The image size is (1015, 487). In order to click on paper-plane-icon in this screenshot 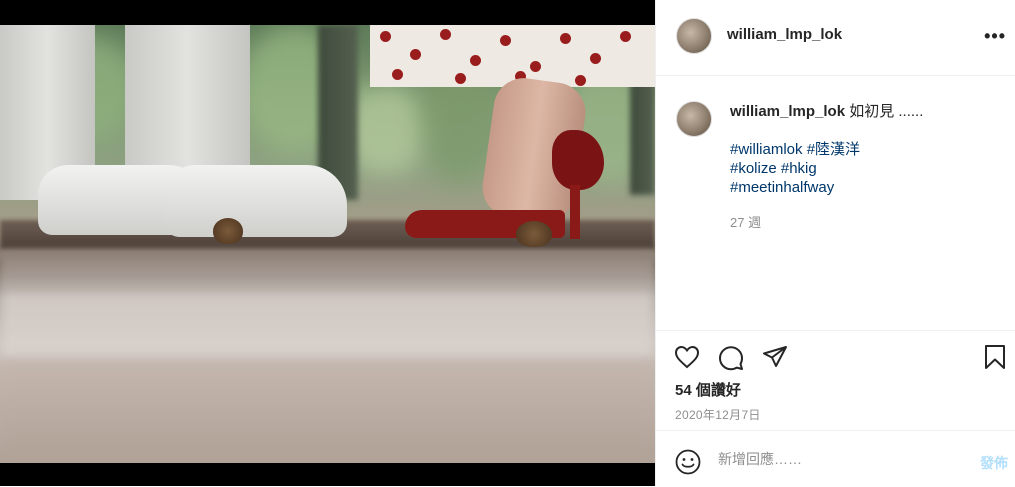, I will do `click(775, 359)`.